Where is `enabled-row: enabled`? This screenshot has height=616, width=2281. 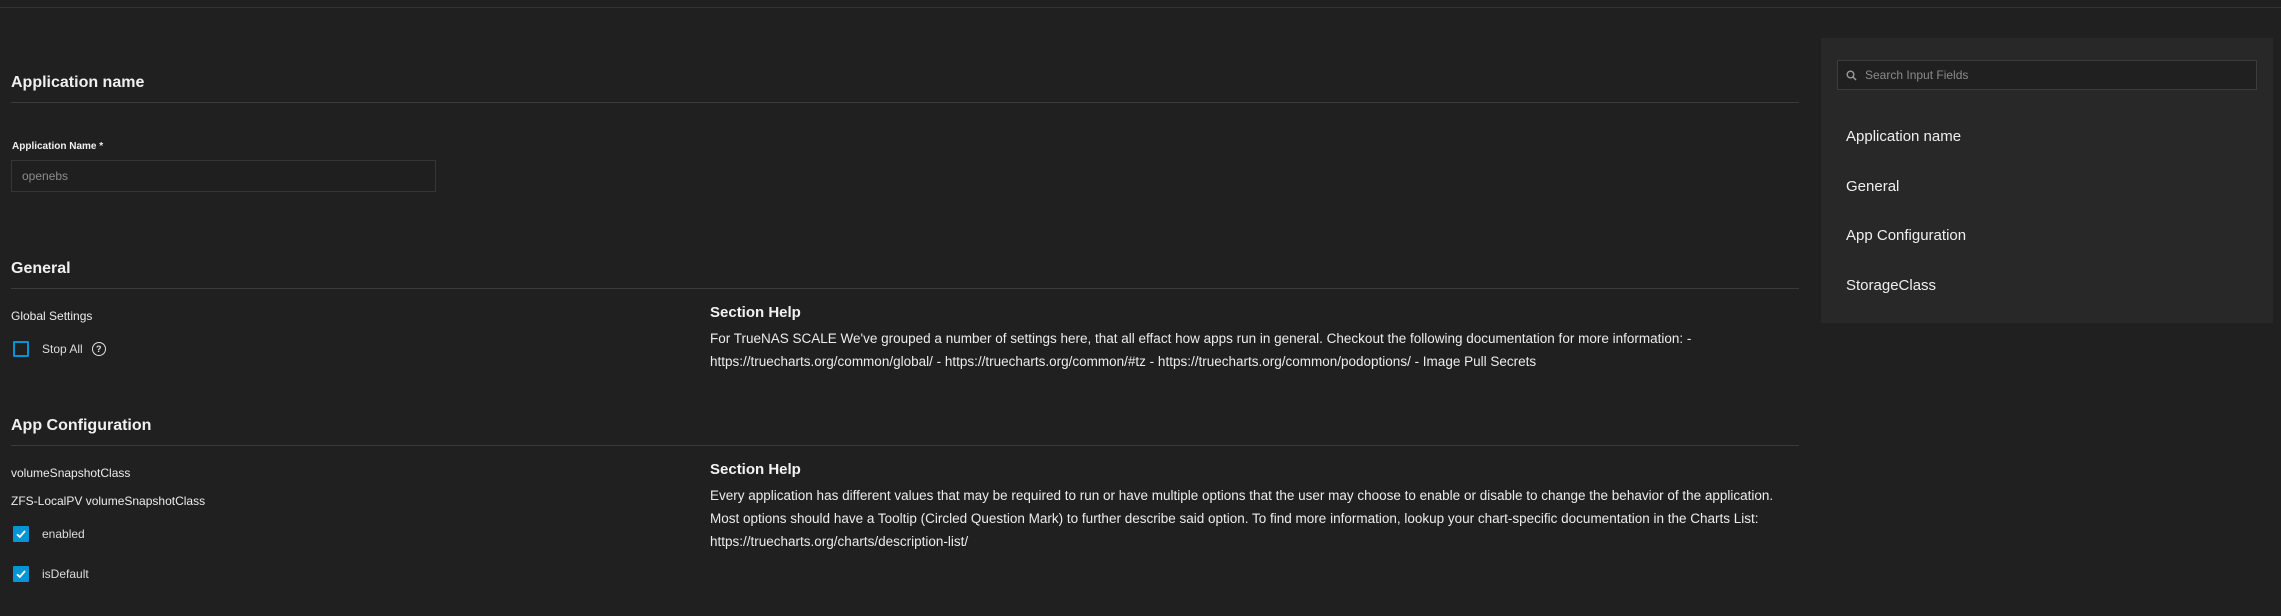
enabled-row: enabled is located at coordinates (49, 534).